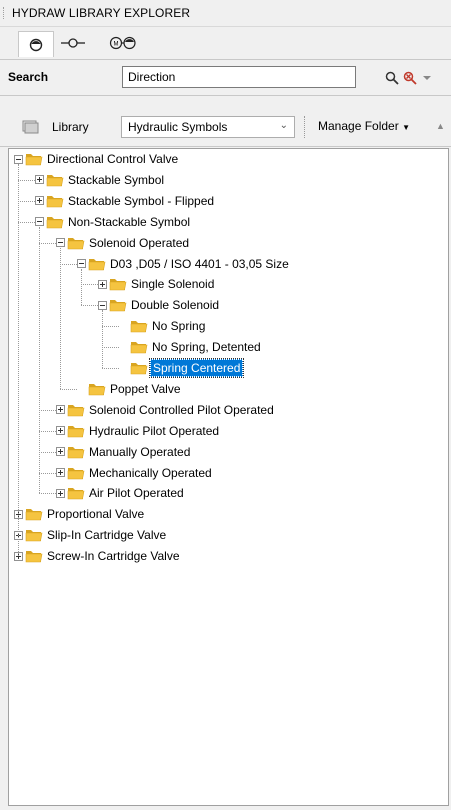 This screenshot has width=451, height=810. I want to click on search-input, so click(239, 77).